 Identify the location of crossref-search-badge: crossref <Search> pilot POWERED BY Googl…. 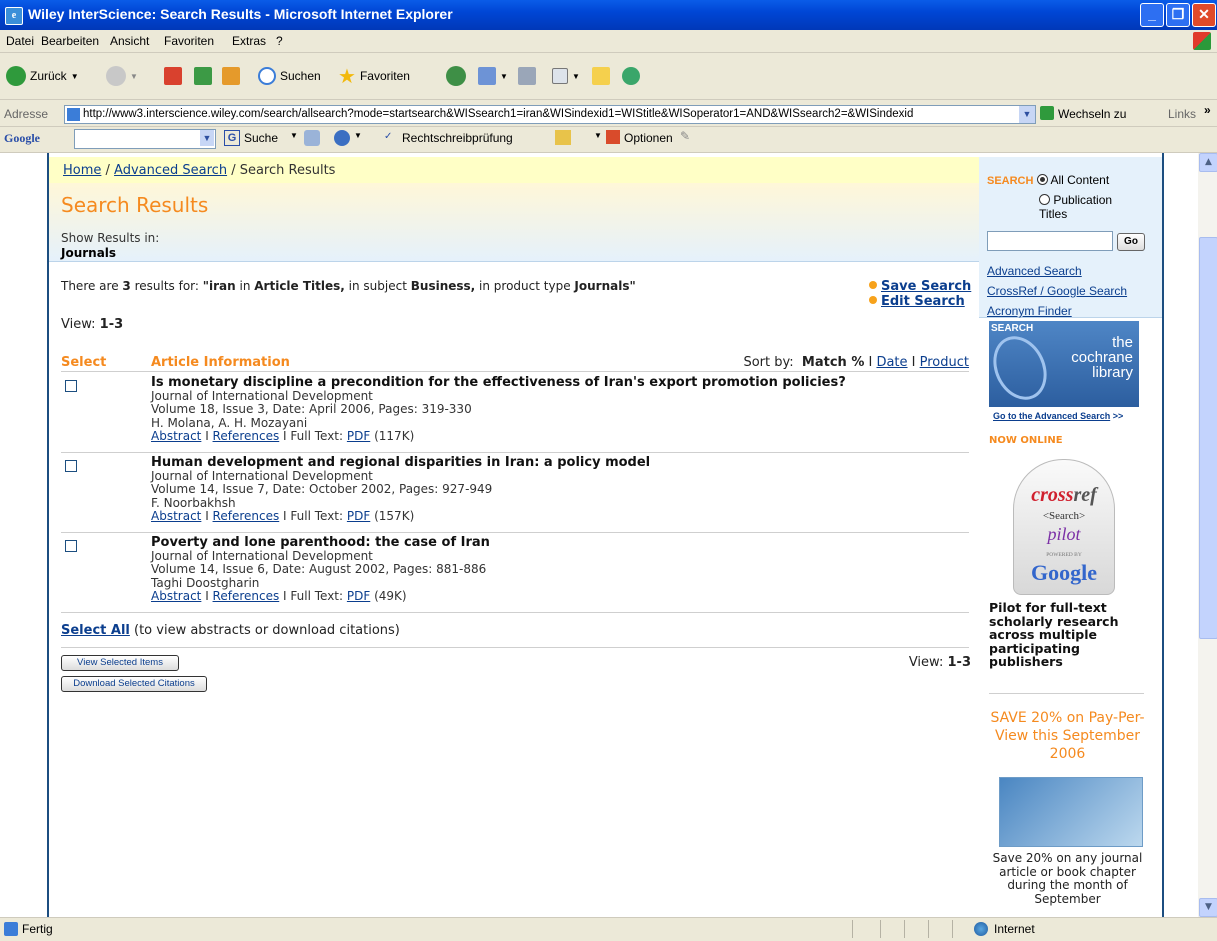
(1064, 527).